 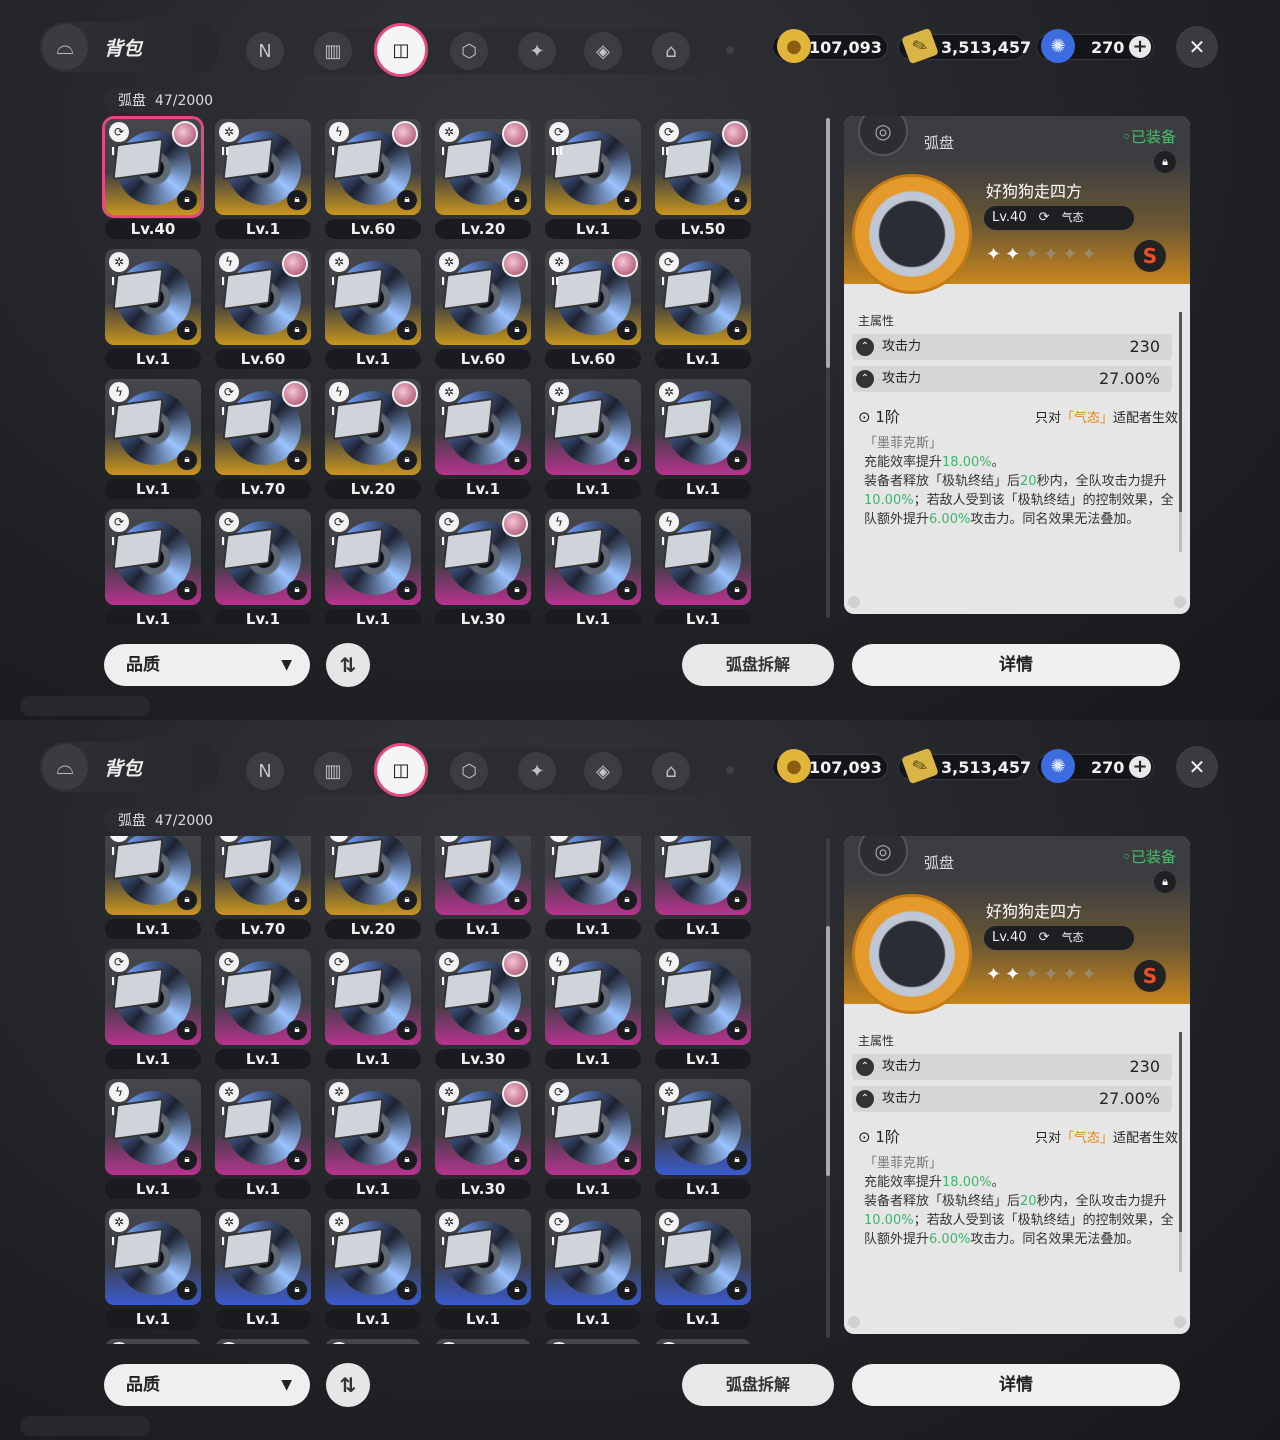 I want to click on disc-slot: ⟳ I 🔒︎ Lv.30, so click(x=485, y=565).